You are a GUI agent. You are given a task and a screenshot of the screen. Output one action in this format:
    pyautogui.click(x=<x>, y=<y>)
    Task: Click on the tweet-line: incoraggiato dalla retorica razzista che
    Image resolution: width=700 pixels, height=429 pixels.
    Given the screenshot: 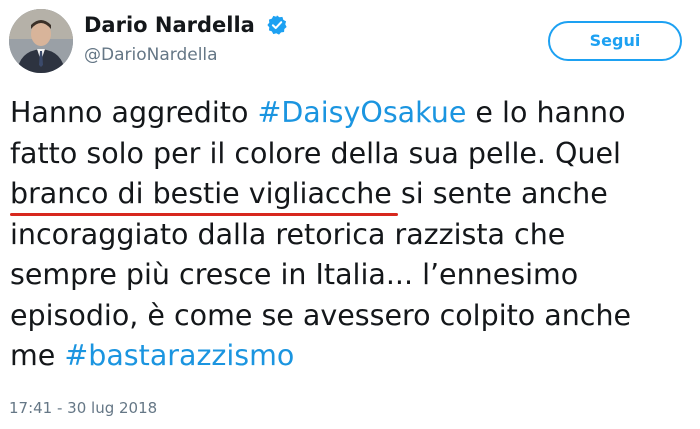 What is the action you would take?
    pyautogui.click(x=288, y=234)
    